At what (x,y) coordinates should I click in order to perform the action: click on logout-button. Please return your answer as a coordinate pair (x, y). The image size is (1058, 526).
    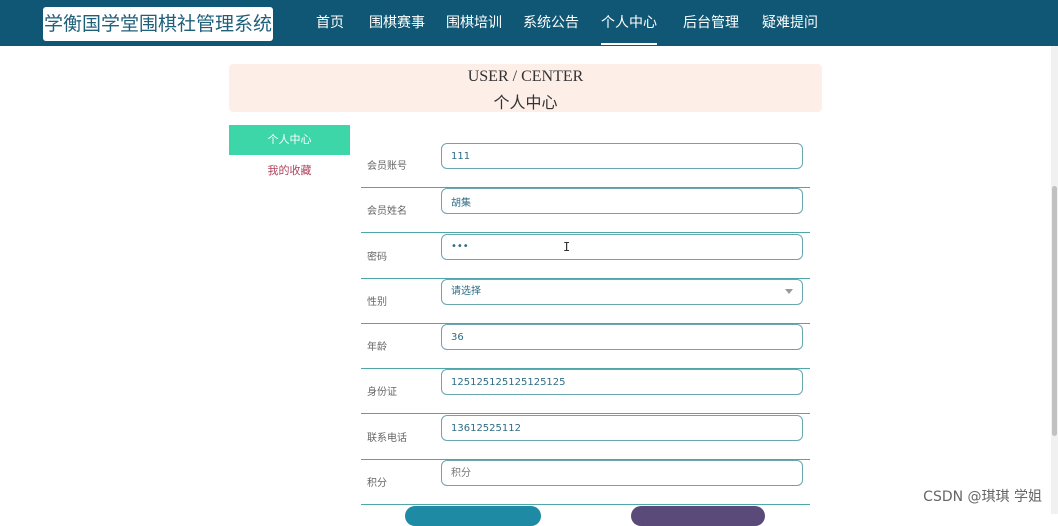
    Looking at the image, I should click on (698, 516).